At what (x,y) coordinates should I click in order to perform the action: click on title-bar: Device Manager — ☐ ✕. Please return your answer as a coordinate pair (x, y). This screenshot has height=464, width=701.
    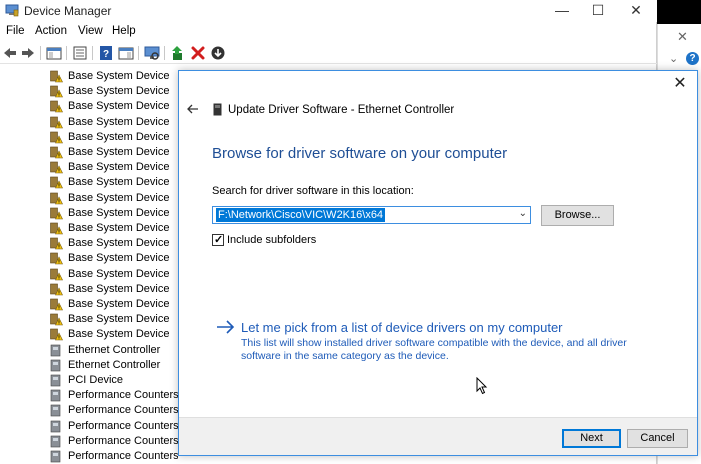
    Looking at the image, I should click on (328, 11).